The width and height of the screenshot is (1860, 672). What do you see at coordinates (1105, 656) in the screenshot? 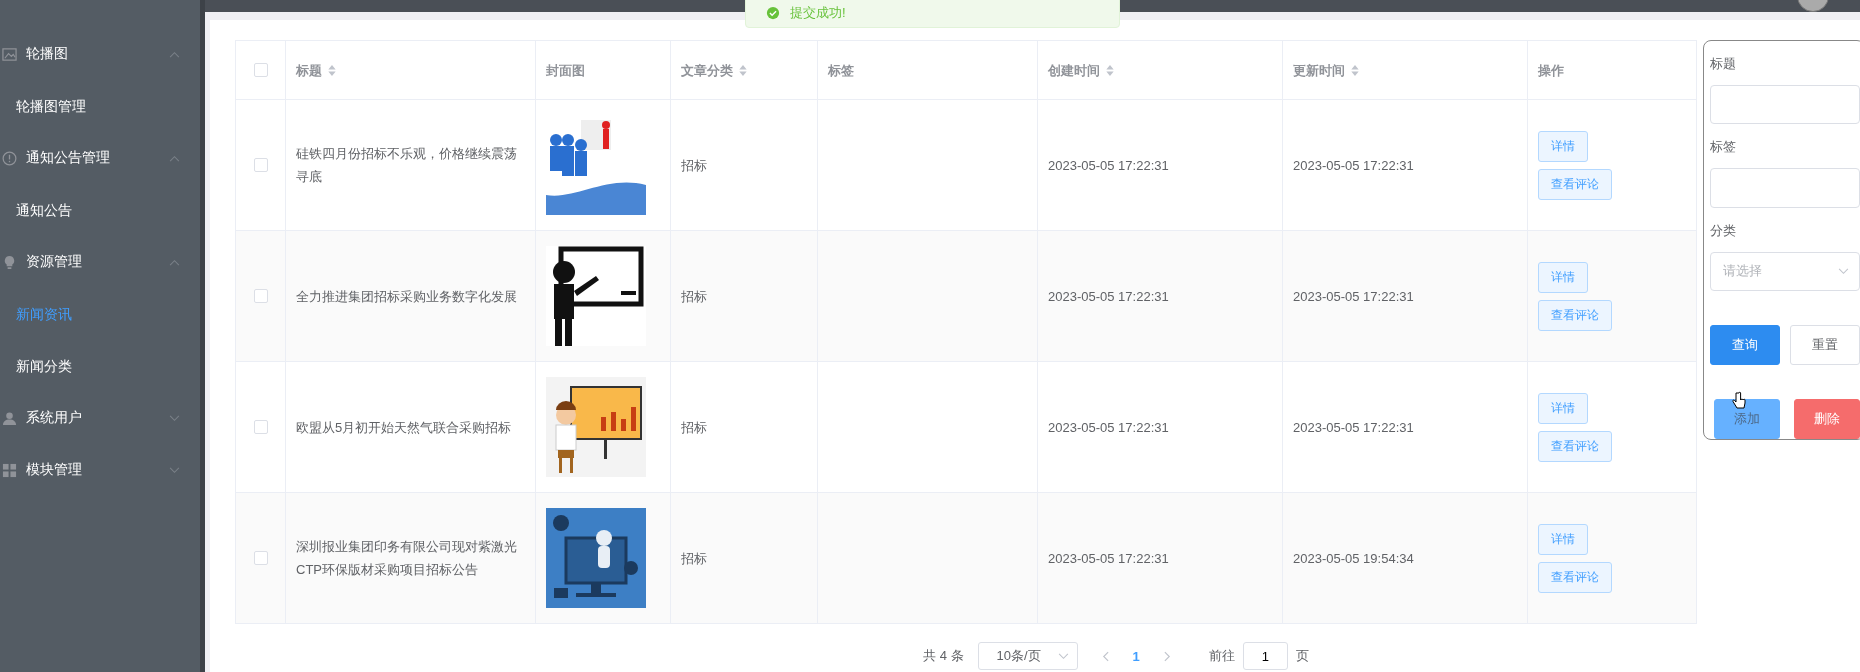
I see `previous-page-icon` at bounding box center [1105, 656].